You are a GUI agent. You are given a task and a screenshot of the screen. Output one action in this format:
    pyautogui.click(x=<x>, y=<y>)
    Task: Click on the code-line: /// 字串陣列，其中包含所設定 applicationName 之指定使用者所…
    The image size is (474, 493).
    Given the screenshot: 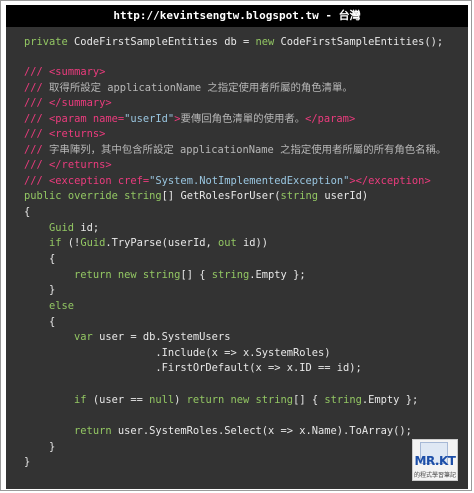 What is the action you would take?
    pyautogui.click(x=235, y=150)
    